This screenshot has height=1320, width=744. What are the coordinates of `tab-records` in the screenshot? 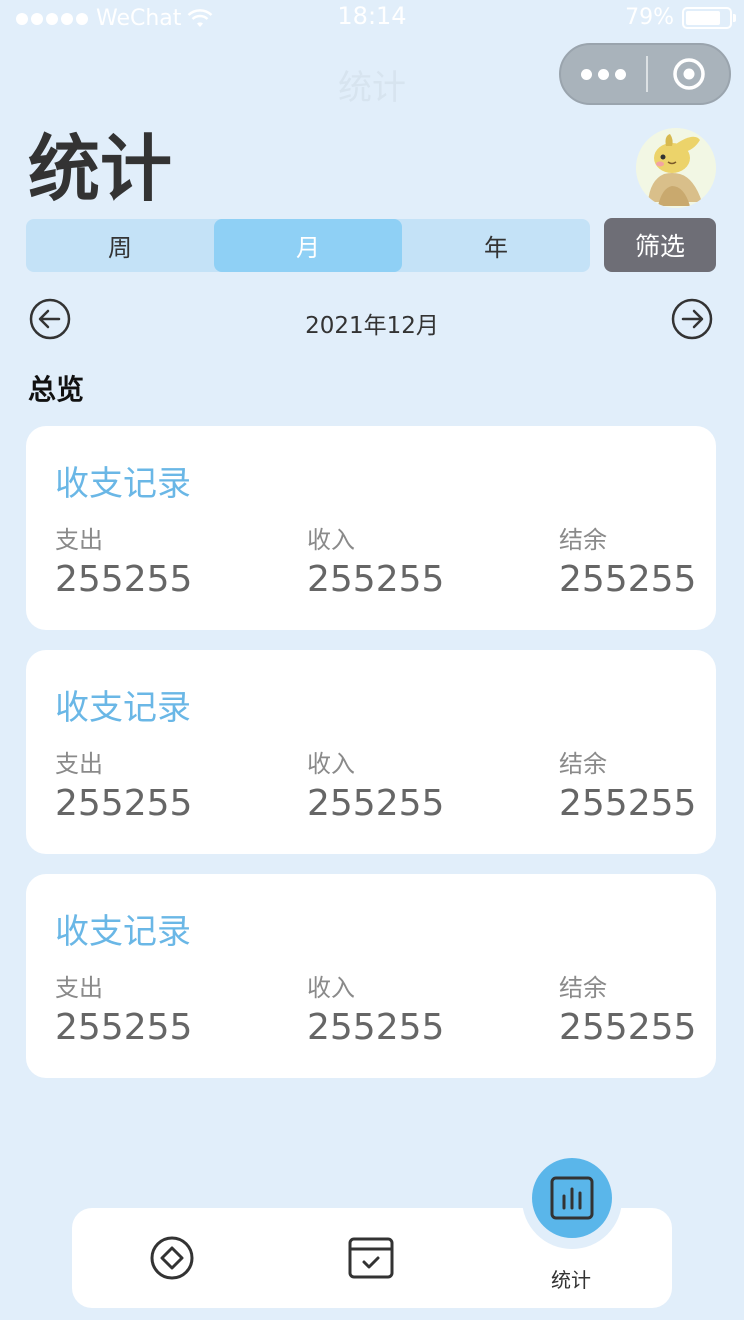 It's located at (371, 1258).